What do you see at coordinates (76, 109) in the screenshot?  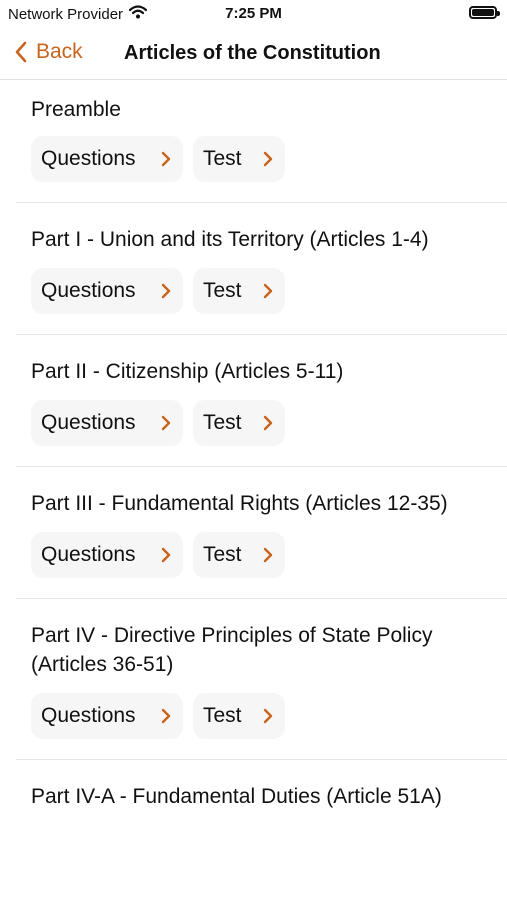 I see `section-title: Preamble` at bounding box center [76, 109].